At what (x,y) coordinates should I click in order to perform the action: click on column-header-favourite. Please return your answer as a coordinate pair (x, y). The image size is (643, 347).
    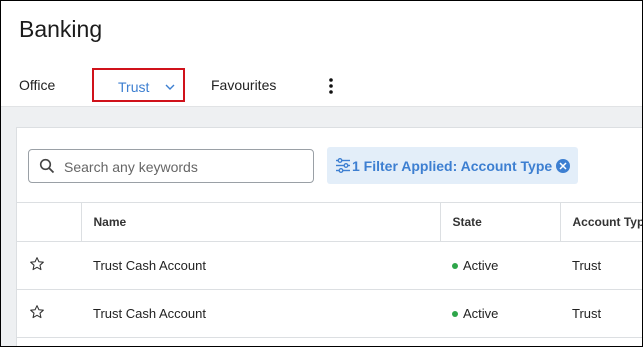
    Looking at the image, I should click on (49, 222).